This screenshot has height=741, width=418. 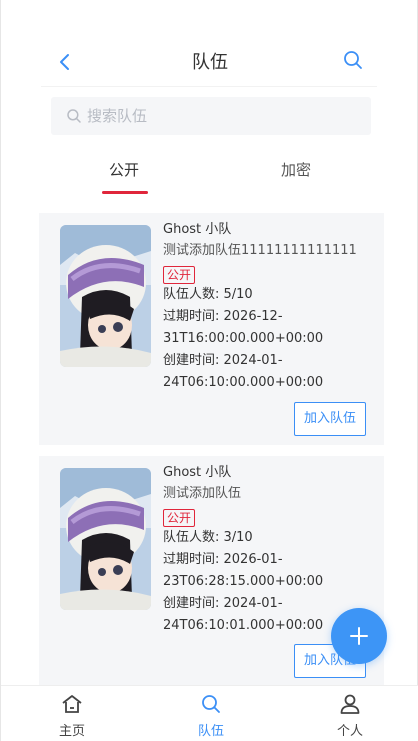 What do you see at coordinates (72, 704) in the screenshot?
I see `home-icon` at bounding box center [72, 704].